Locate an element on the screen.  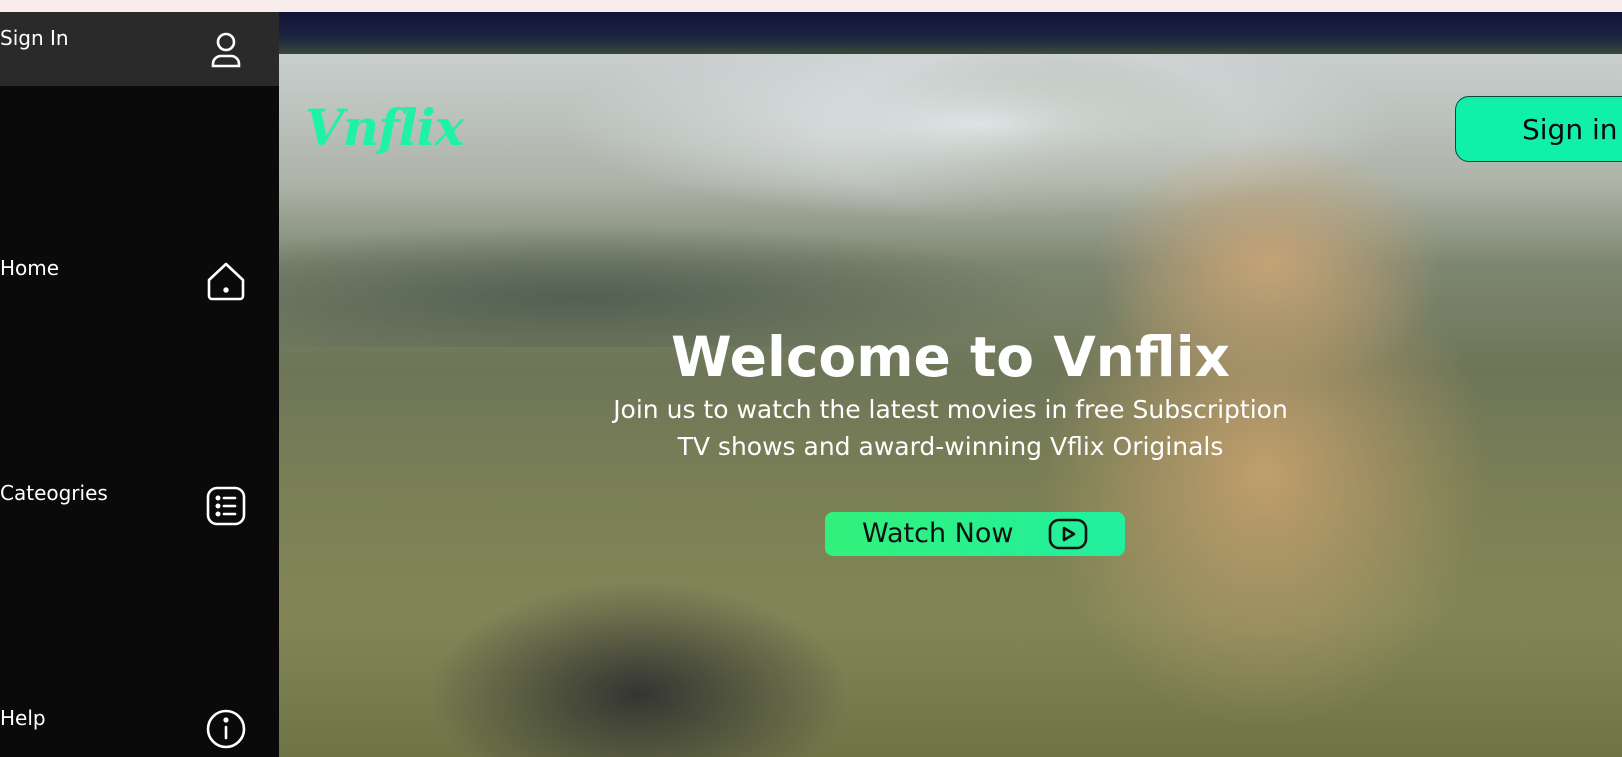
sidebar-item-label: Help is located at coordinates (23, 718).